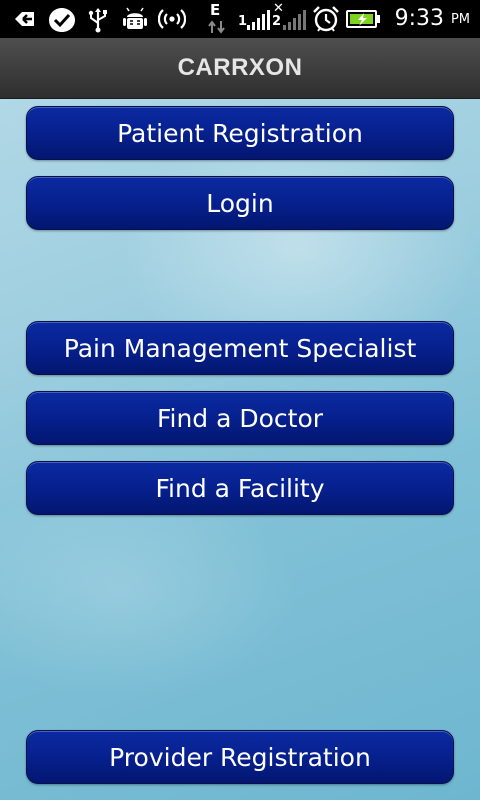 This screenshot has height=800, width=480. Describe the element at coordinates (240, 418) in the screenshot. I see `find-a-doctor-button: Find a Doctor` at that location.